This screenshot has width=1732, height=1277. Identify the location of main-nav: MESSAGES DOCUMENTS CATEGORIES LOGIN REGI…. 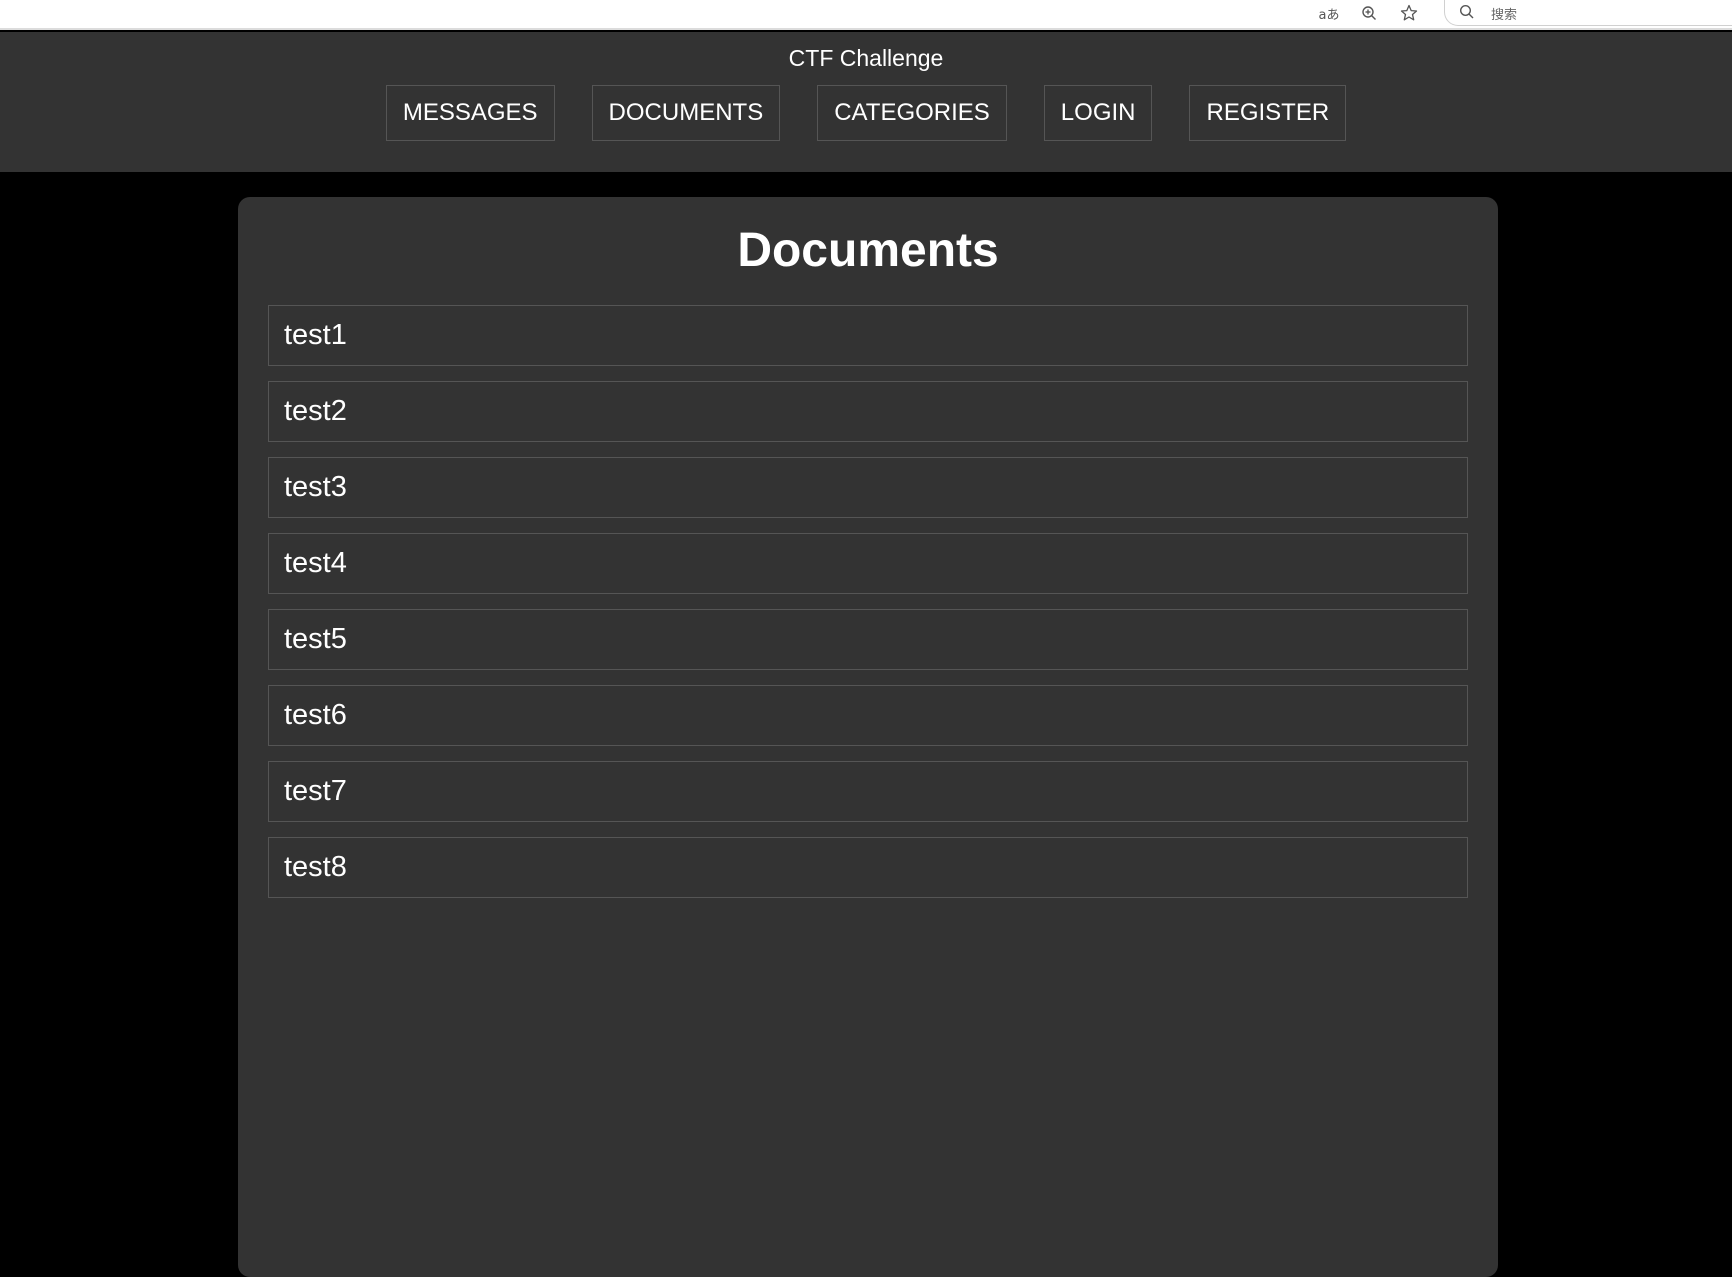
(866, 113).